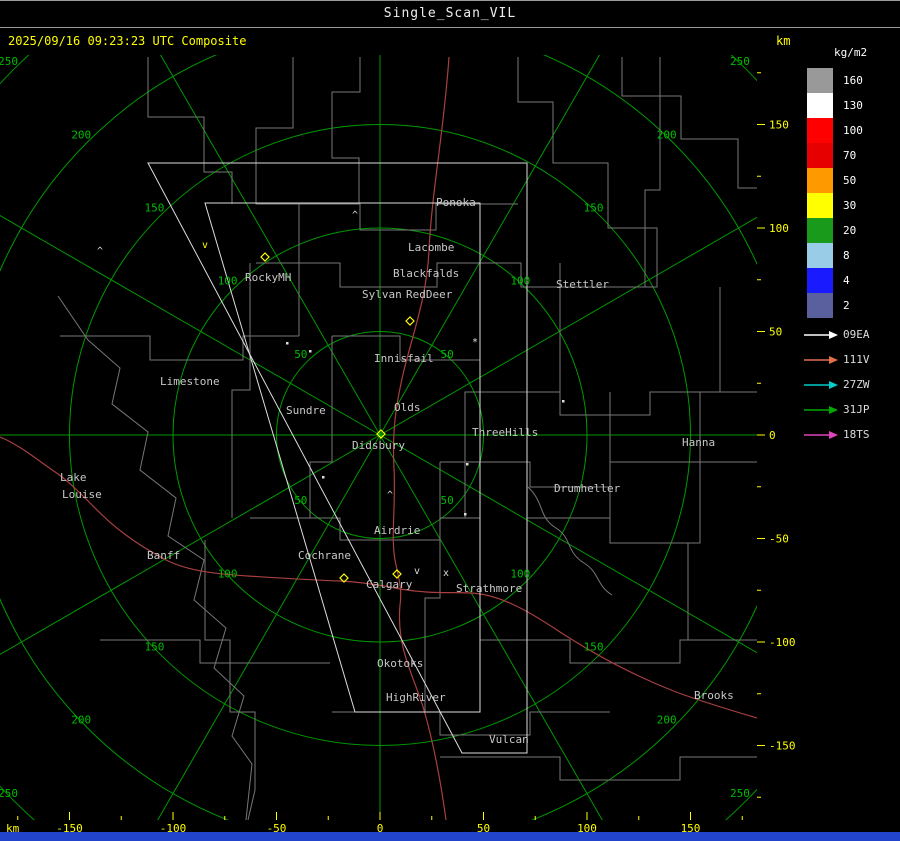 This screenshot has width=900, height=841. Describe the element at coordinates (779, 125) in the screenshot. I see `y-axis-tick-label: 150` at that location.